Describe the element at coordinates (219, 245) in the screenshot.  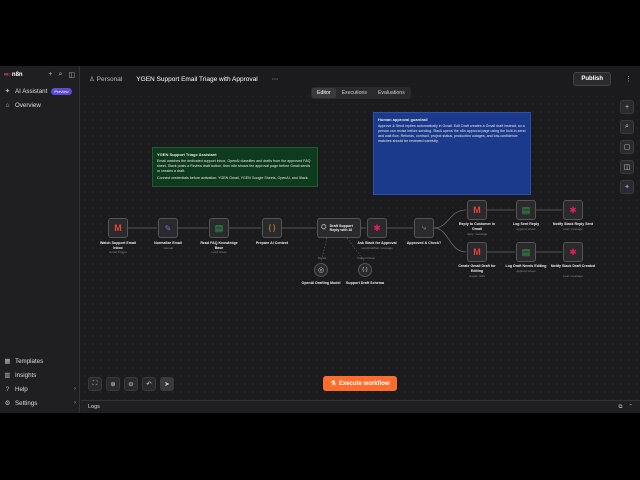
I see `node-label: Read FAQ Knowledge Base` at that location.